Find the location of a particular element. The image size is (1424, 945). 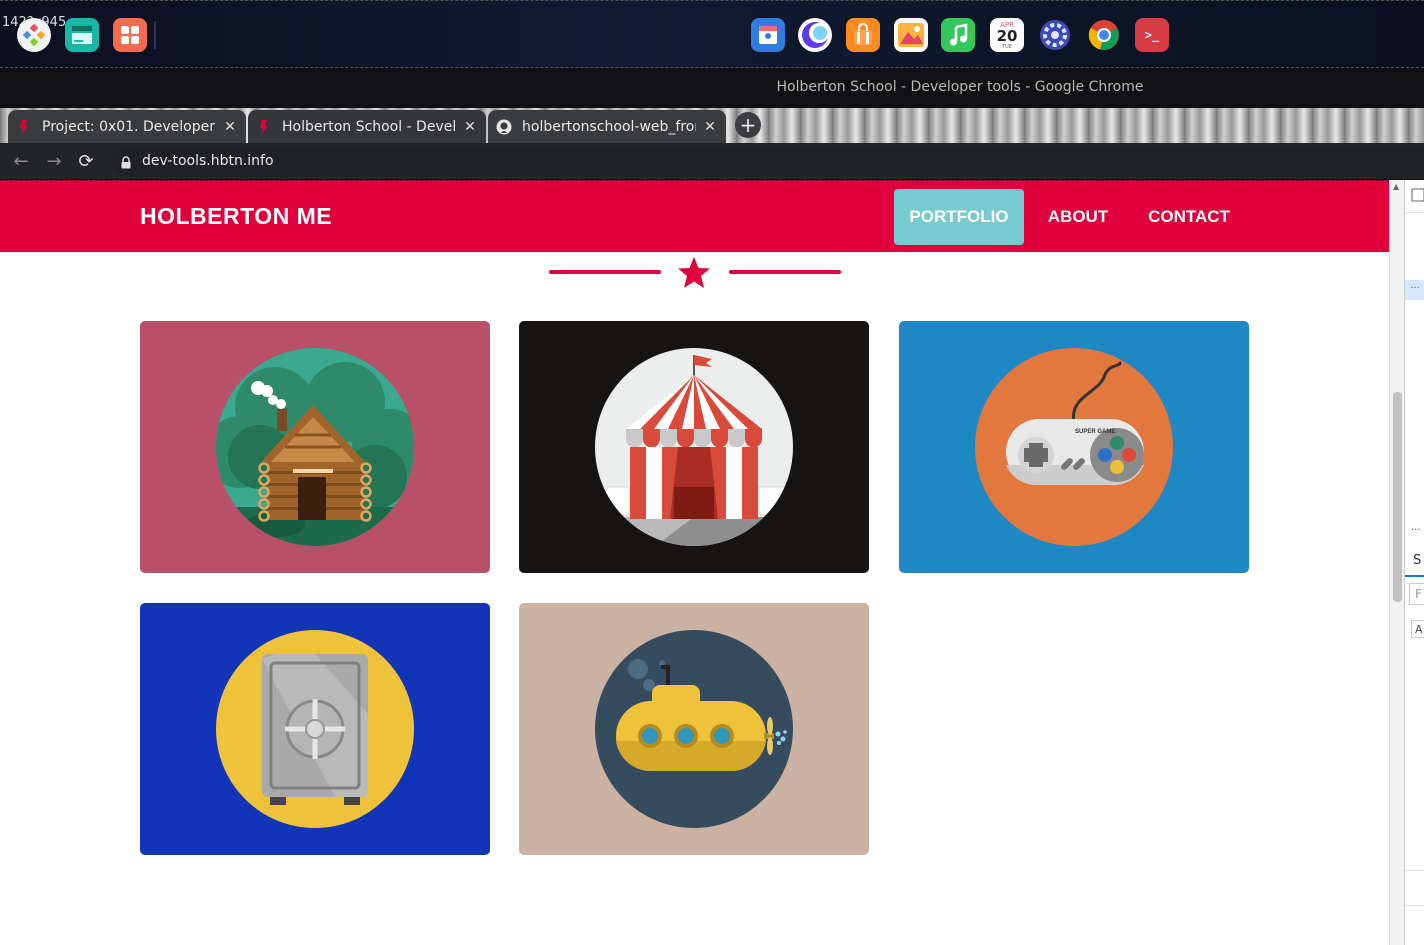

devtools-tab-letter: S is located at coordinates (1417, 560).